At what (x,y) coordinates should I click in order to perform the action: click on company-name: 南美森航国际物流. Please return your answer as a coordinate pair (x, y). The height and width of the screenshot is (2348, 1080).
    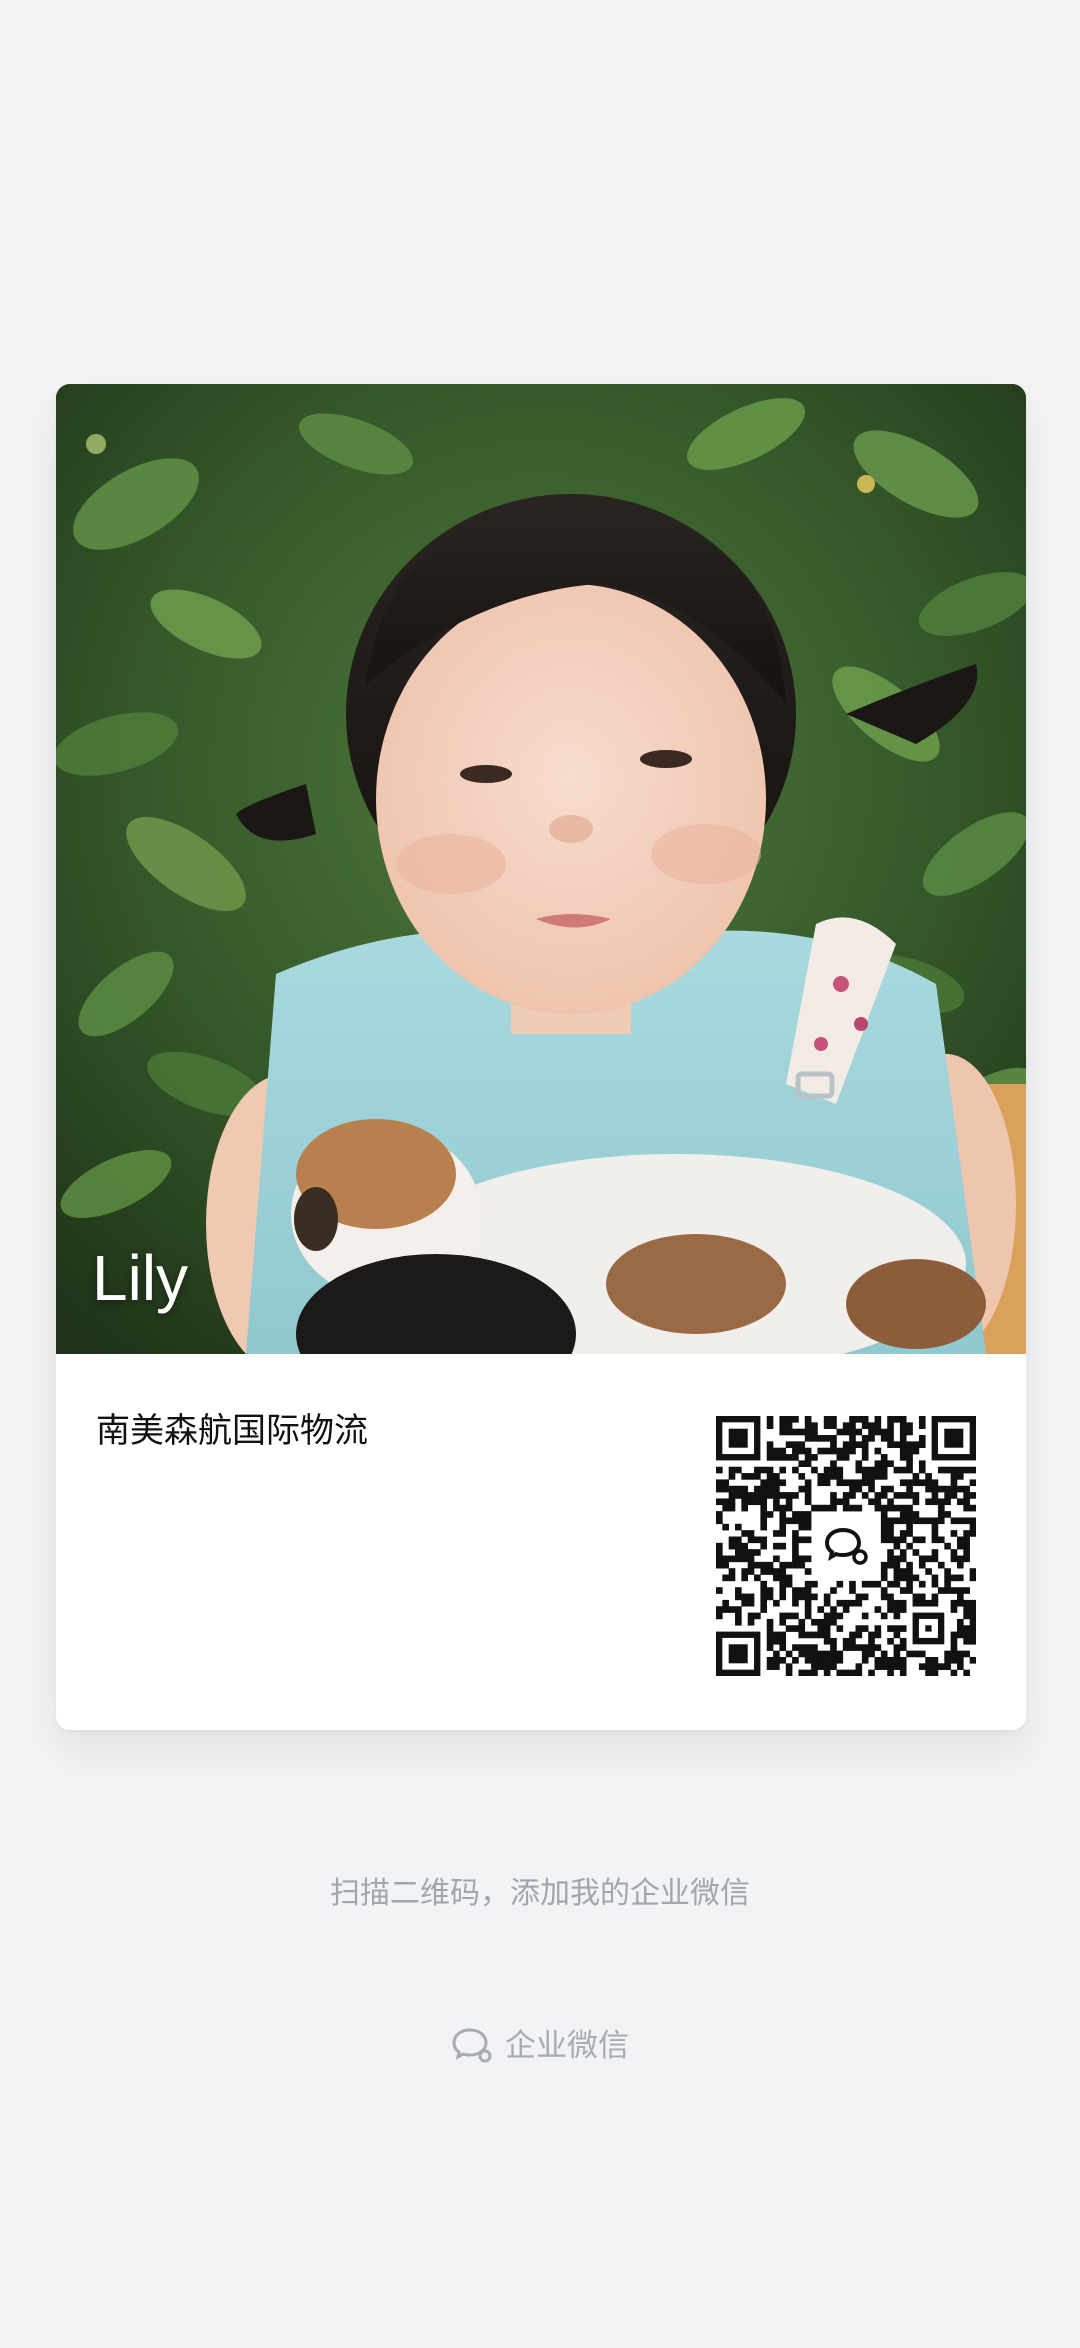
    Looking at the image, I should click on (232, 1431).